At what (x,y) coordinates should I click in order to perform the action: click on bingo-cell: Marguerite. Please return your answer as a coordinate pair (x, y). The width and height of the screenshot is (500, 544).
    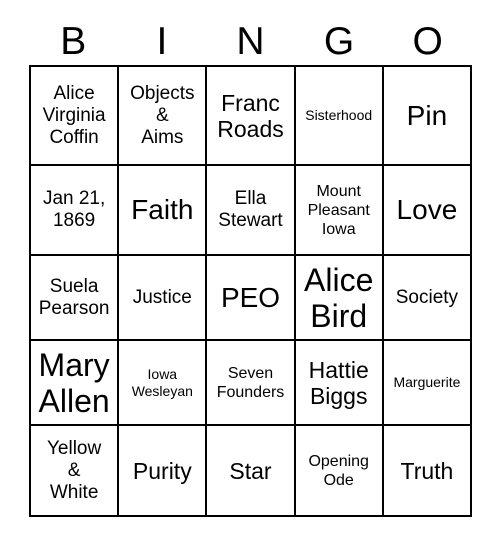
    Looking at the image, I should click on (428, 383).